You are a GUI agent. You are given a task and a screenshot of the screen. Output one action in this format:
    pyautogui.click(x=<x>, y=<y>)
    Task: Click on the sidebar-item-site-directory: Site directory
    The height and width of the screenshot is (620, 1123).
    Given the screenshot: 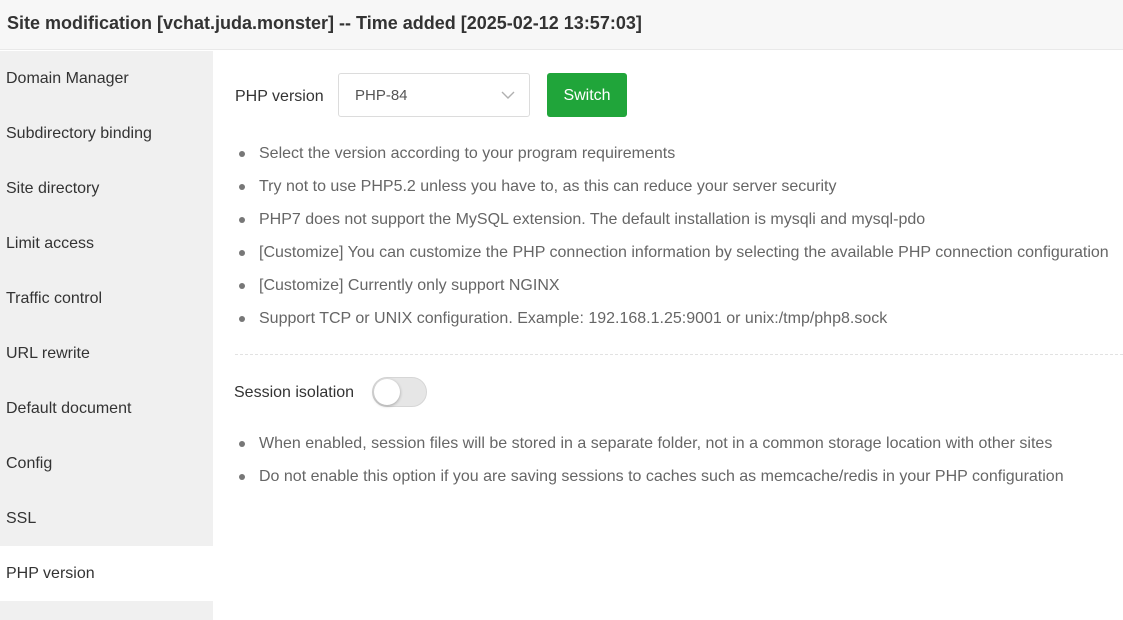 What is the action you would take?
    pyautogui.click(x=106, y=188)
    